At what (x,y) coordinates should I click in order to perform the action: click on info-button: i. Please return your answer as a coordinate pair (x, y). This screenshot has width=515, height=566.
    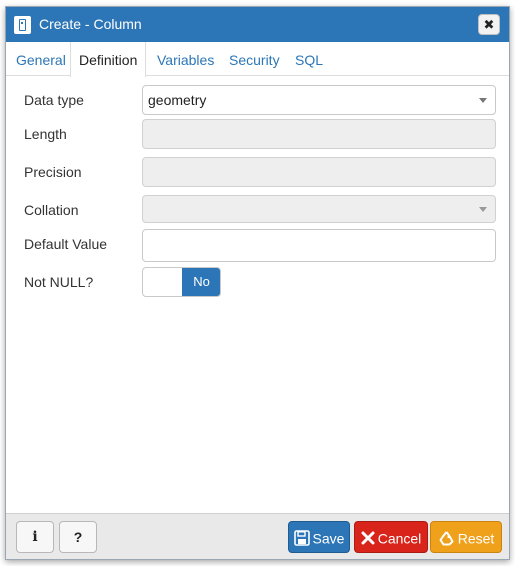
    Looking at the image, I should click on (35, 537).